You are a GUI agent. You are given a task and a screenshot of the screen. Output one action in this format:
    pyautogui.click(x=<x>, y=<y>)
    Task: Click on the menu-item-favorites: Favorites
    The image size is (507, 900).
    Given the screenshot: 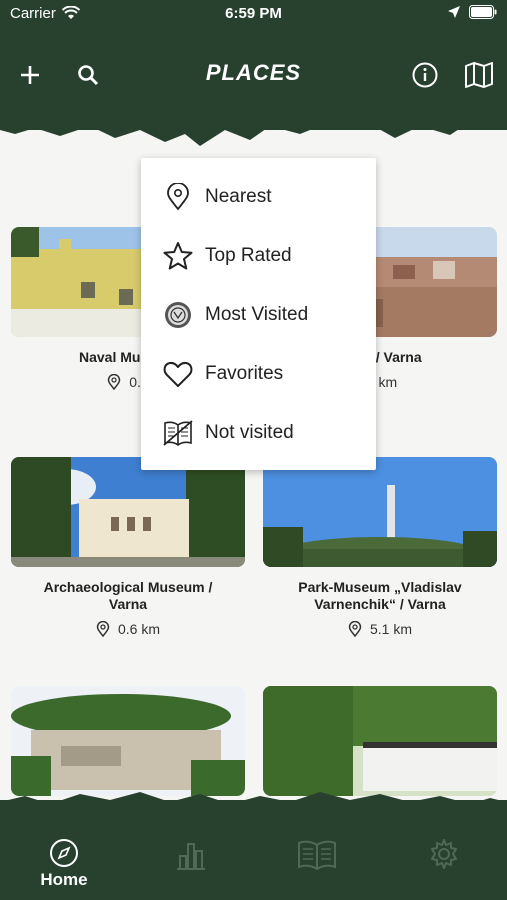 What is the action you would take?
    pyautogui.click(x=258, y=374)
    